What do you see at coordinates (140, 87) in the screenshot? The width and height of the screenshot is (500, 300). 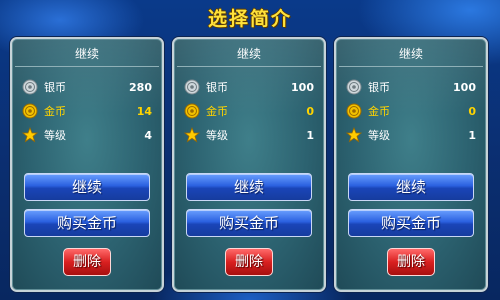 I see `silver-value: 280` at bounding box center [140, 87].